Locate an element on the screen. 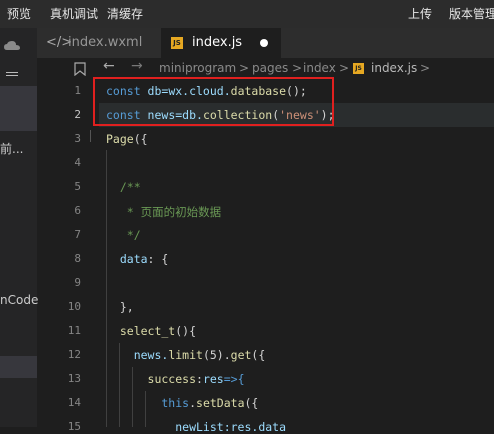  tab-label: index.wxml is located at coordinates (105, 42).